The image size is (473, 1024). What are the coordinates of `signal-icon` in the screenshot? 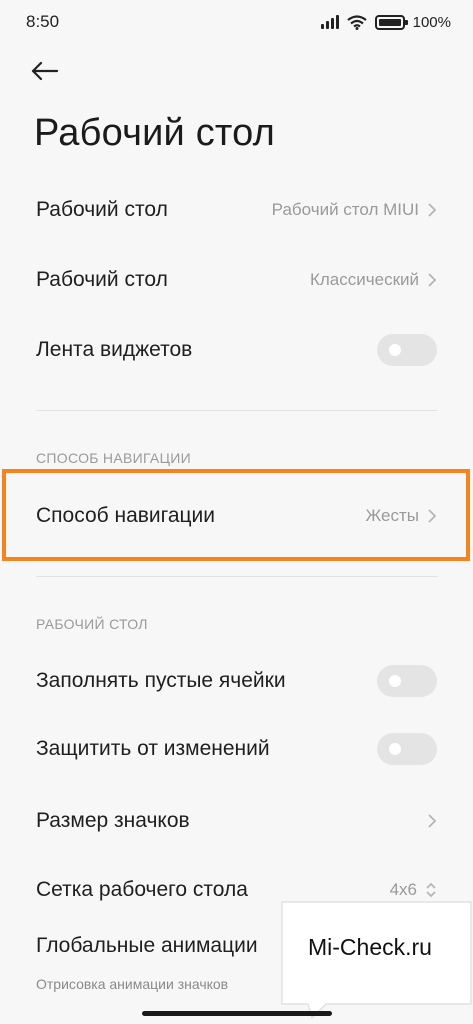 It's located at (329, 22).